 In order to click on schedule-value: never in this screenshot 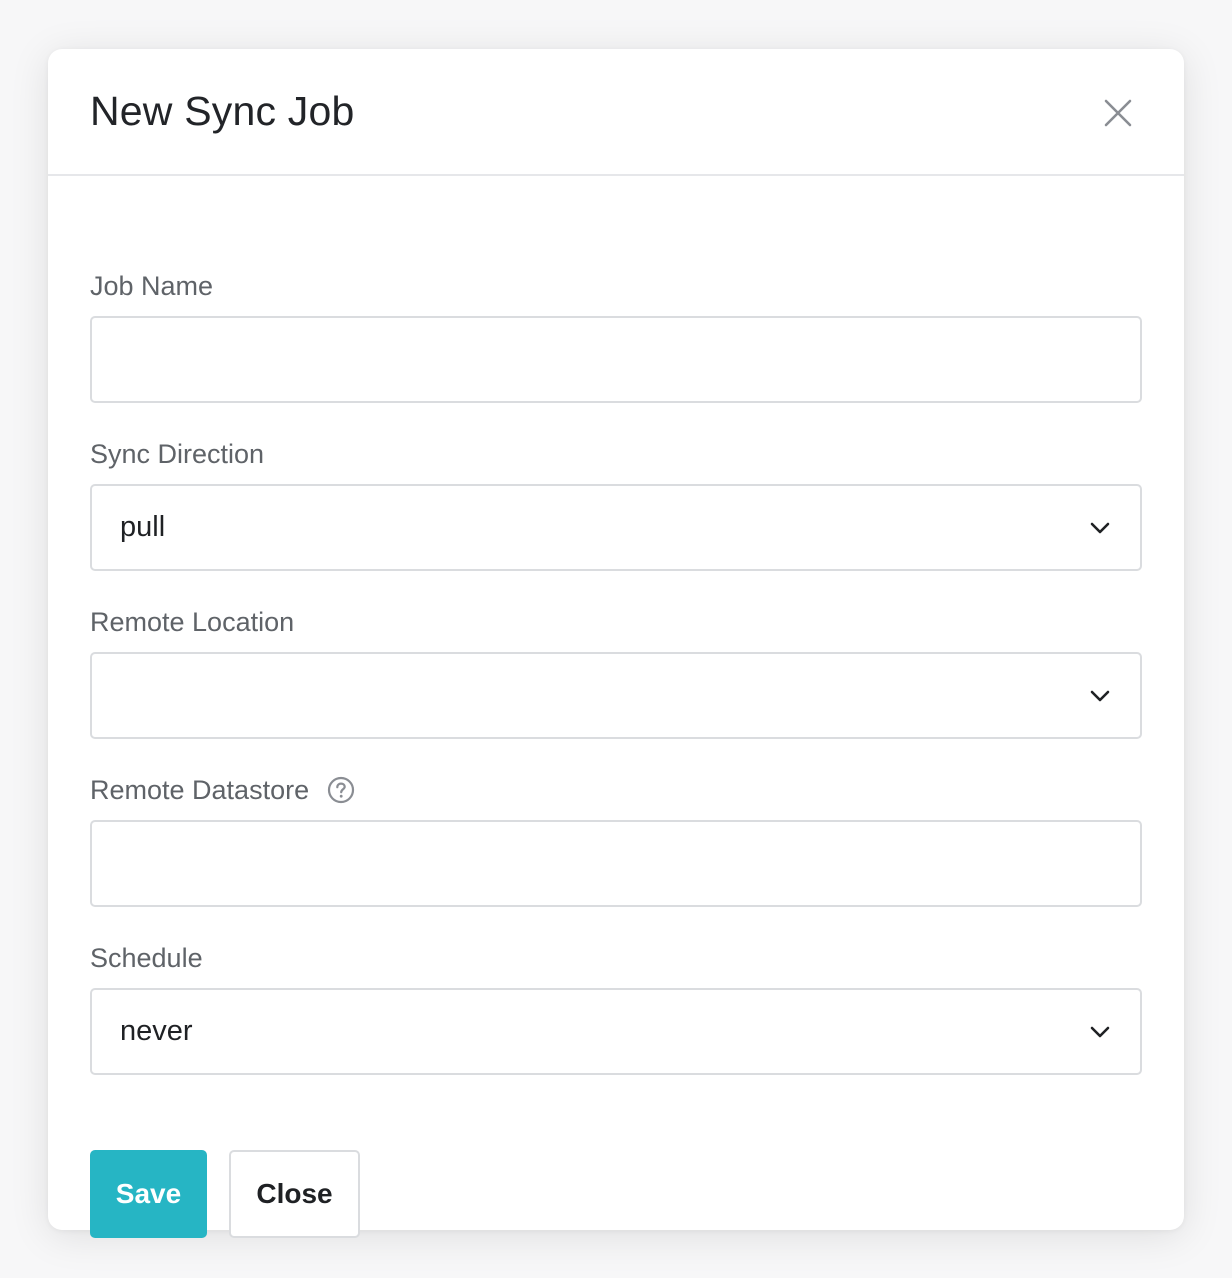, I will do `click(156, 1031)`.